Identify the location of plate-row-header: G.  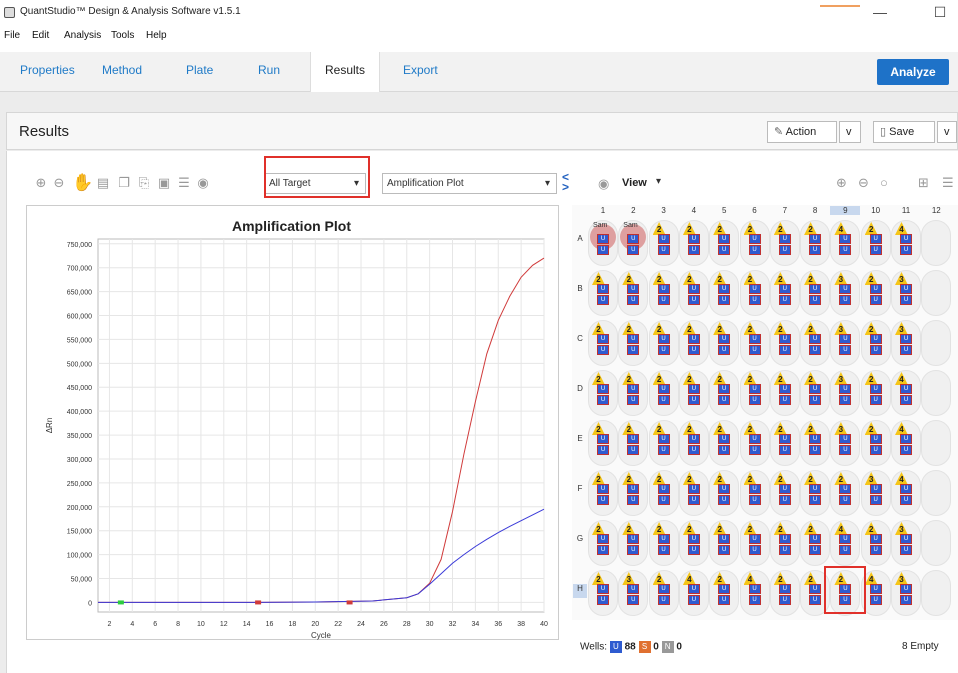
(580, 541).